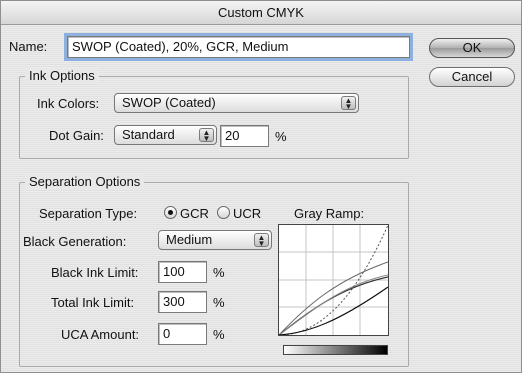 The width and height of the screenshot is (522, 373). I want to click on name-label: Name:, so click(28, 46).